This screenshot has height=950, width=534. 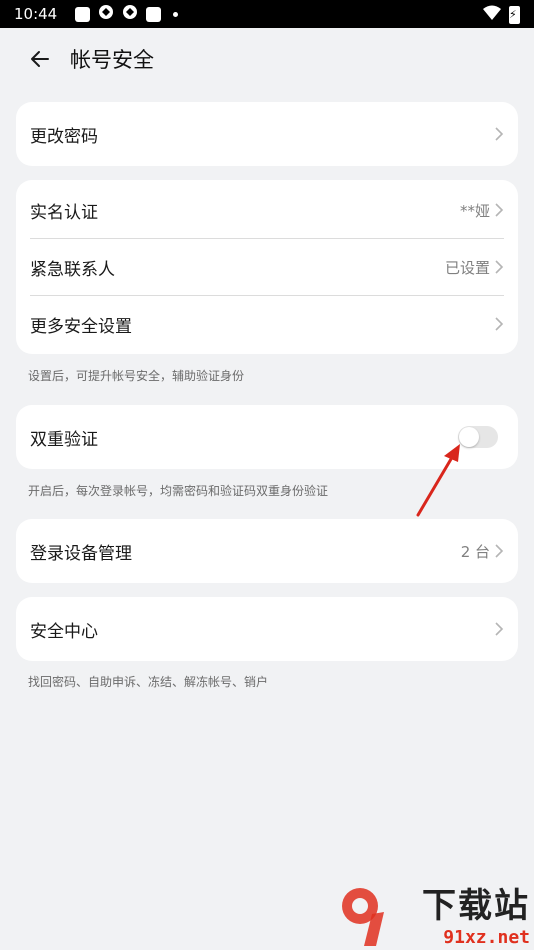 I want to click on watermark-logo-icon, so click(x=363, y=917).